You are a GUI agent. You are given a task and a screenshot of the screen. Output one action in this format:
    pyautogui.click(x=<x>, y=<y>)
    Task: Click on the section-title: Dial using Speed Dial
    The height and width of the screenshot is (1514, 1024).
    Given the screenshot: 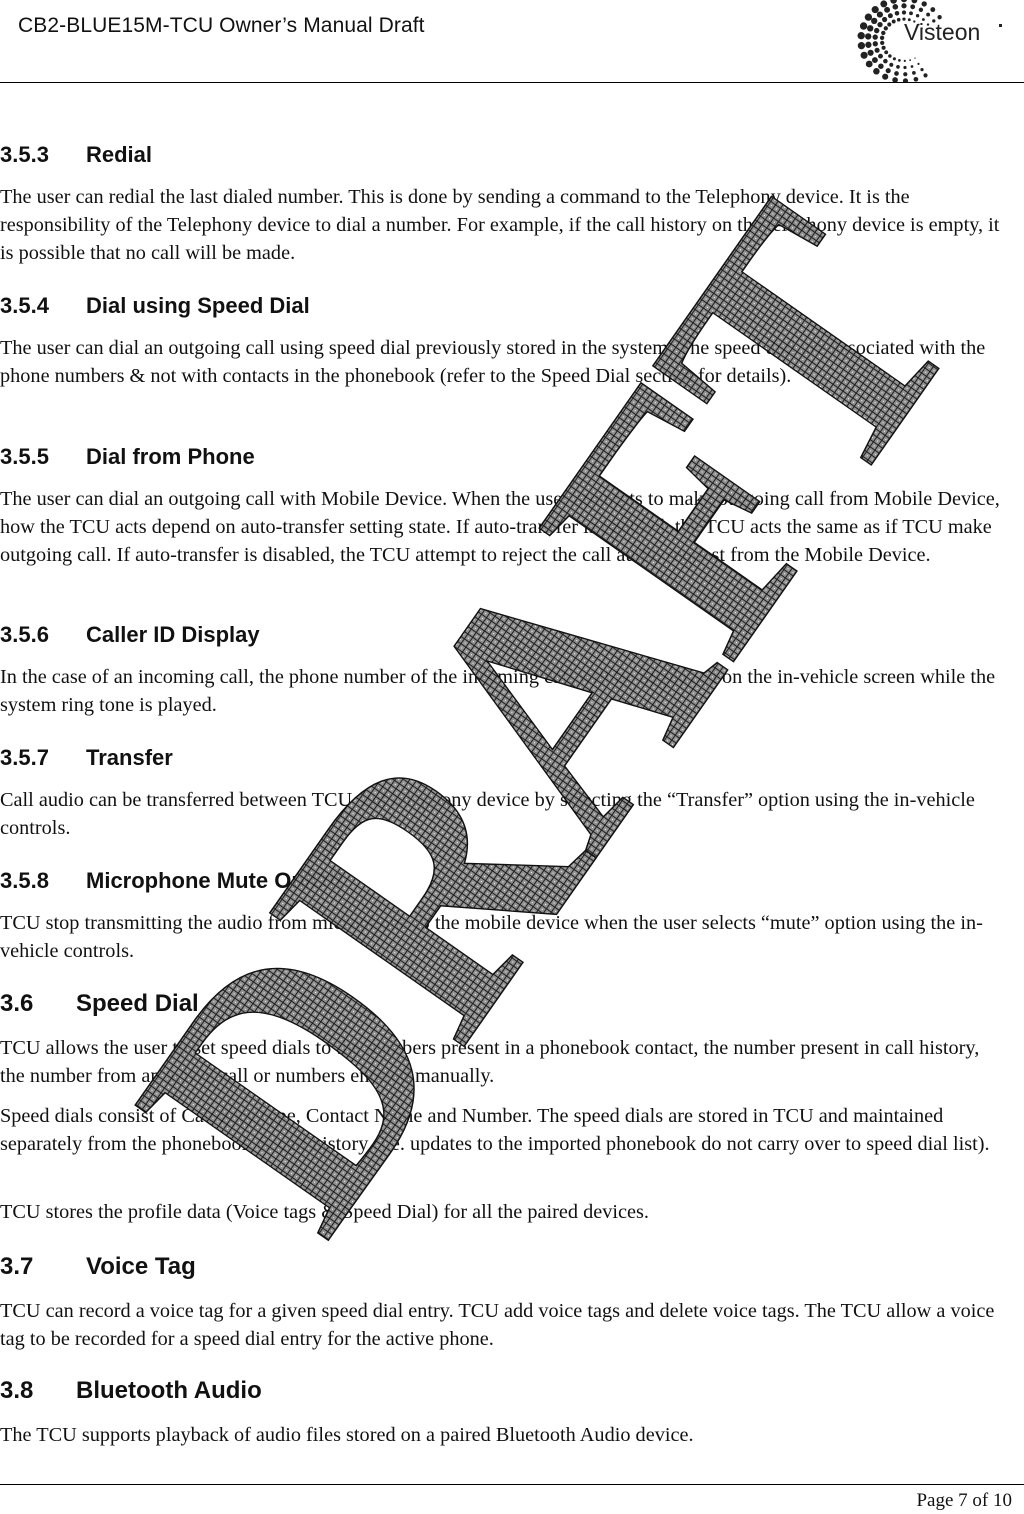 What is the action you would take?
    pyautogui.click(x=198, y=305)
    